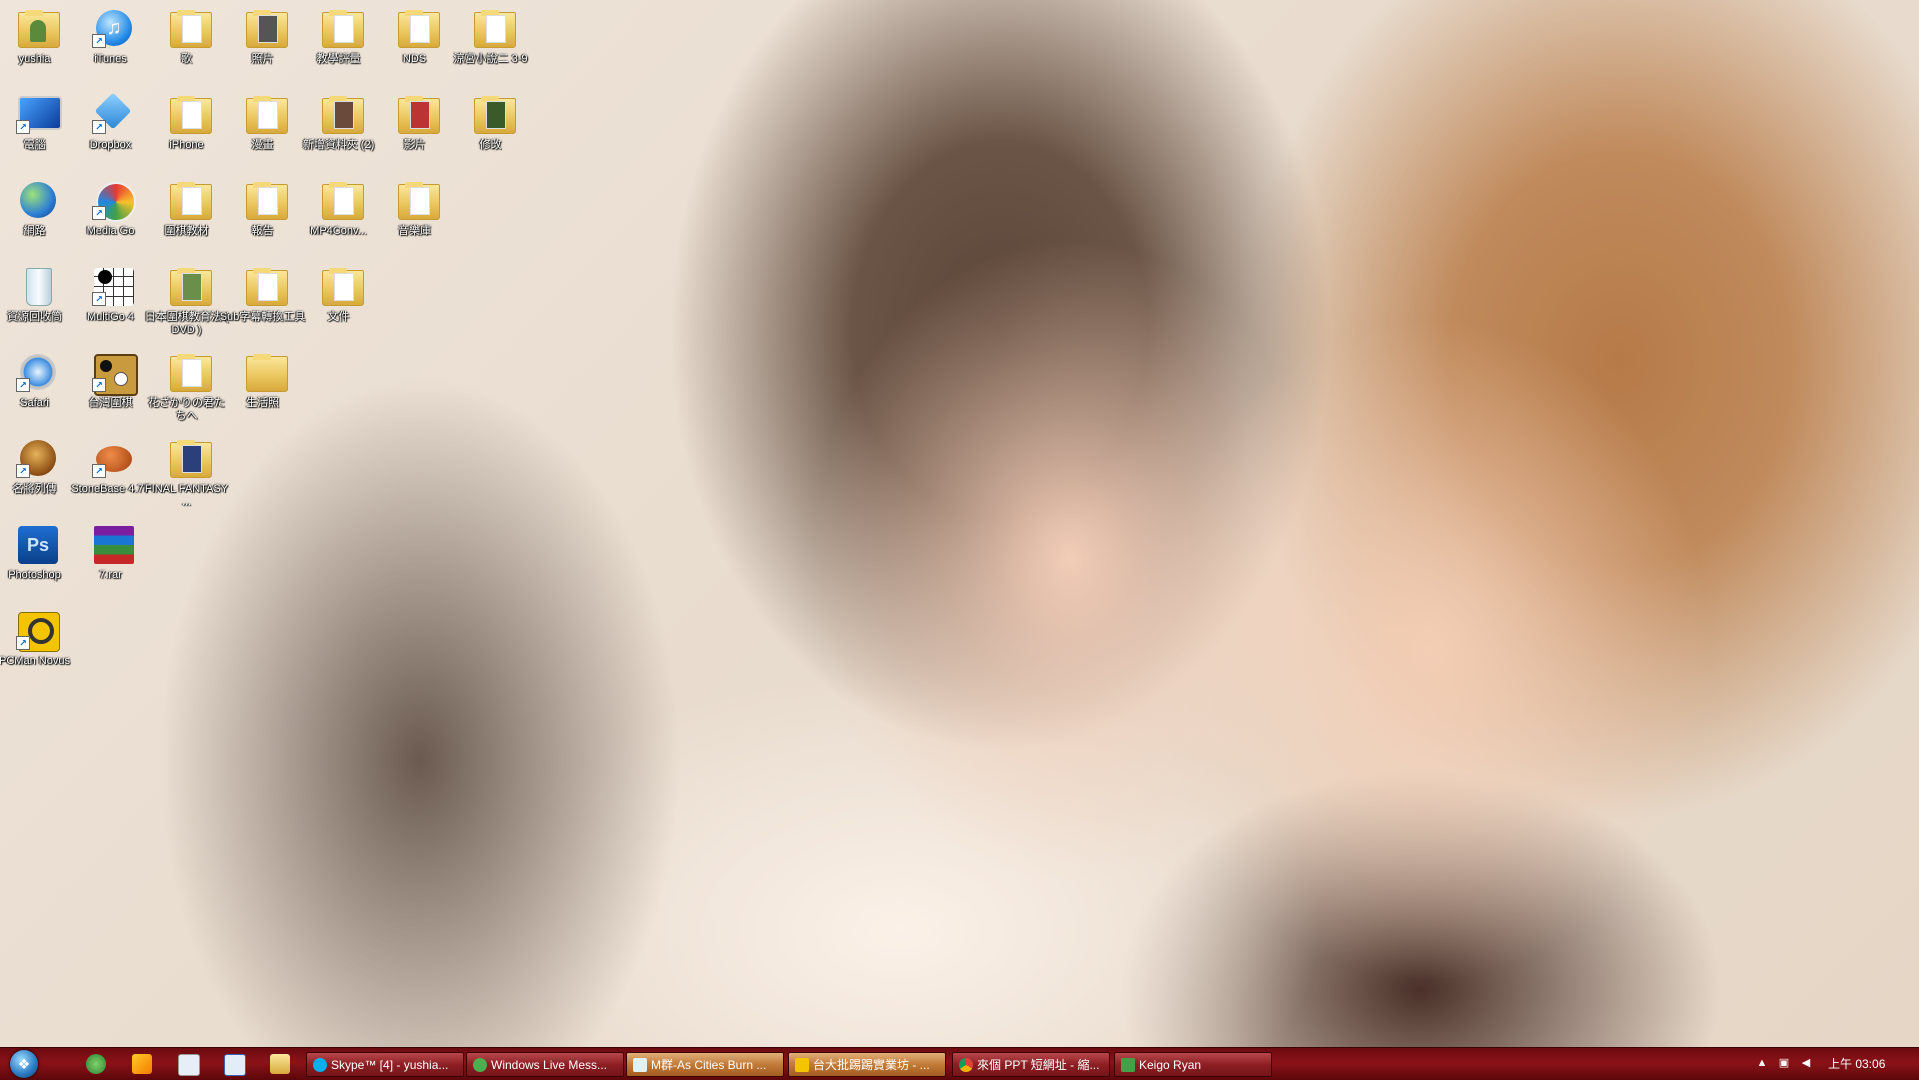  What do you see at coordinates (186, 307) in the screenshot?
I see `desktop-icon-folder: 日本圍棋教育法 ( DVD )` at bounding box center [186, 307].